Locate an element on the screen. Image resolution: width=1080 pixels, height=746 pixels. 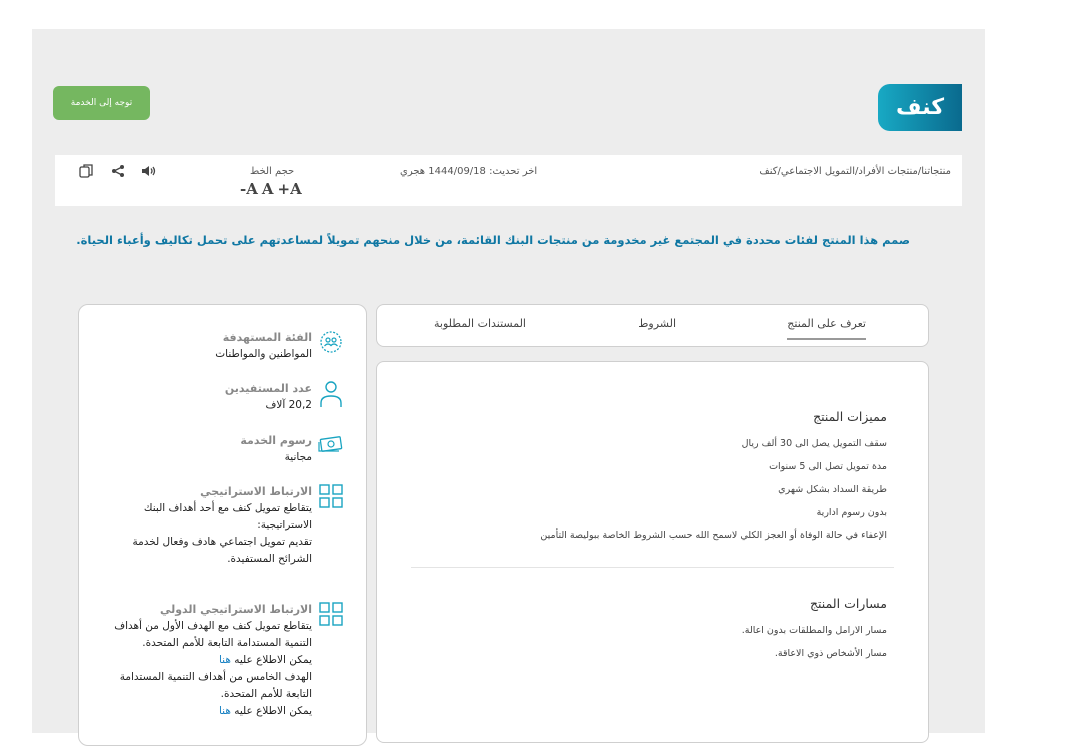
font-size-controls: -A A +A is located at coordinates (271, 189).